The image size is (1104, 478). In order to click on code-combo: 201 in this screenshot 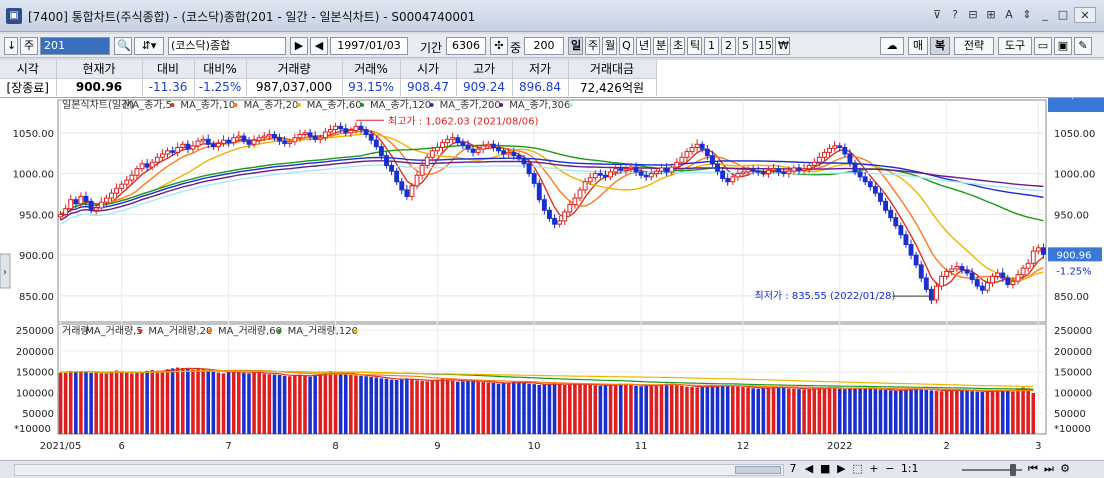, I will do `click(75, 46)`.